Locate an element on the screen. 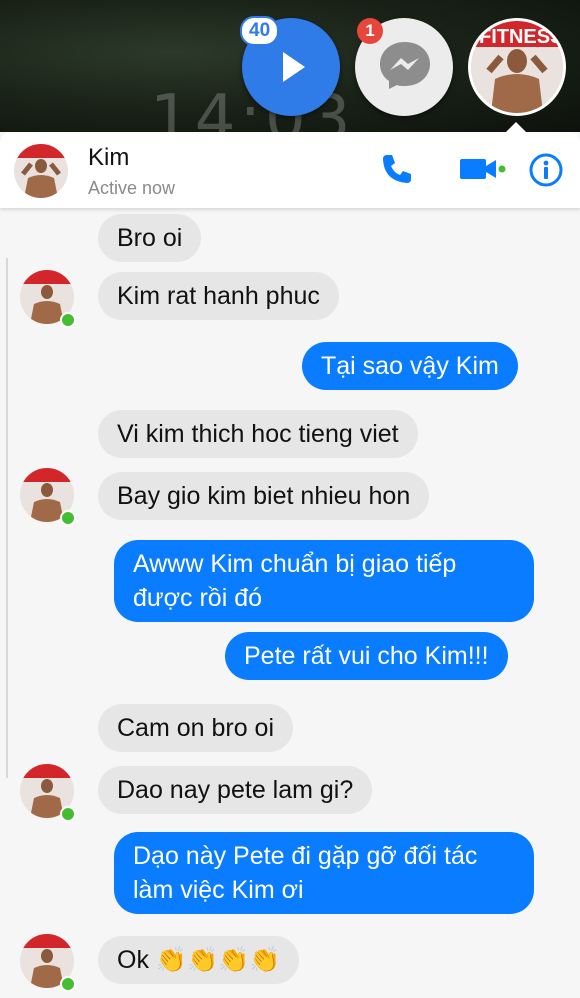  message-bubble-incoming: Kim rat hanh phuc is located at coordinates (218, 296).